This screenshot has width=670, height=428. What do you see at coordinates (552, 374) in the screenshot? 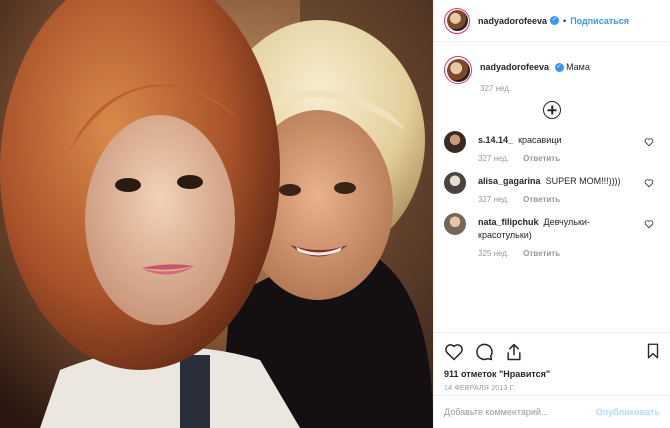
I see `likes-count: 911 отметок "Нравится"` at bounding box center [552, 374].